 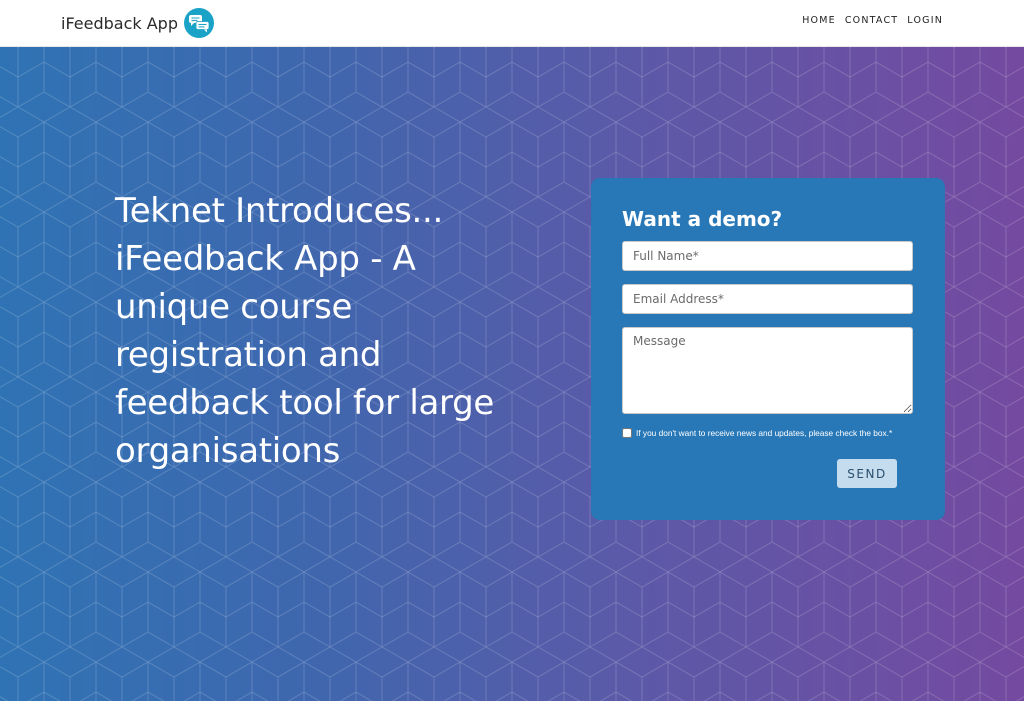 I want to click on nav-link-login: LOGIN, so click(x=925, y=20).